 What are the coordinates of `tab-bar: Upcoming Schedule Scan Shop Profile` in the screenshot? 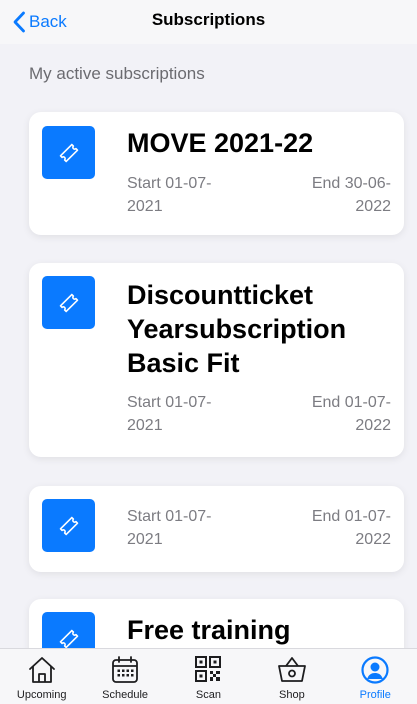 It's located at (208, 676).